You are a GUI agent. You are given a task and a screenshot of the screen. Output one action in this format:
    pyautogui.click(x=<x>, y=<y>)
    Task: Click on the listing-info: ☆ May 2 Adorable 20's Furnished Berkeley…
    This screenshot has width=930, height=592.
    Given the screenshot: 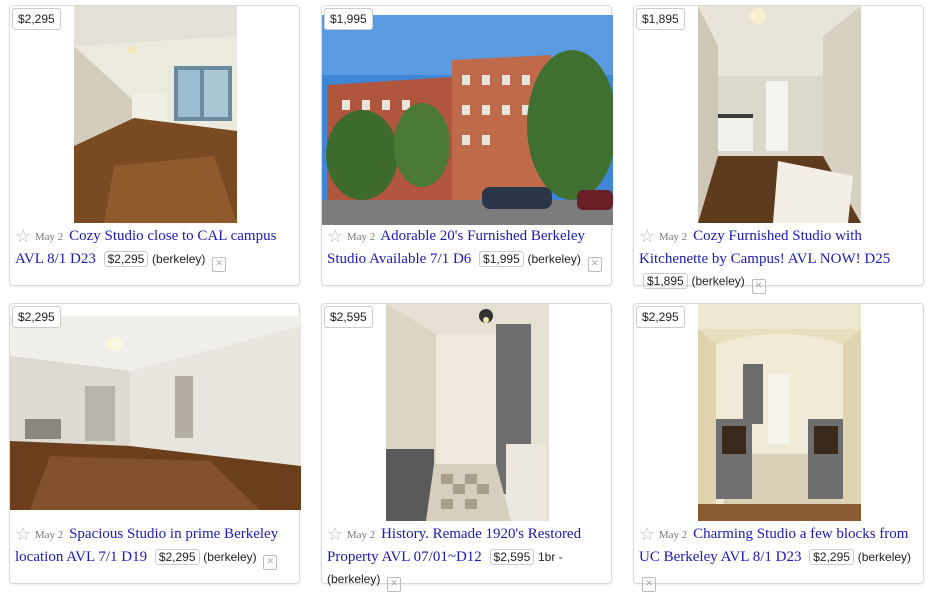 What is the action you would take?
    pyautogui.click(x=466, y=248)
    